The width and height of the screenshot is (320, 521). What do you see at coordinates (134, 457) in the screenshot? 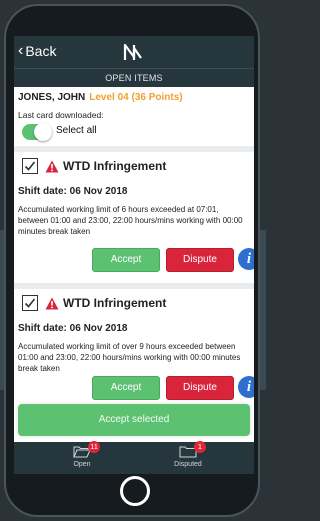
I see `bottom-tab-bar: 11 Open 1 Disputed` at bounding box center [134, 457].